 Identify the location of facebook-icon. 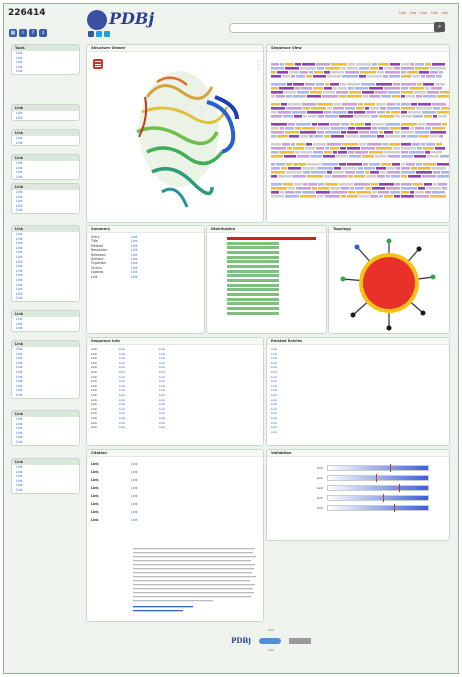
(91, 34).